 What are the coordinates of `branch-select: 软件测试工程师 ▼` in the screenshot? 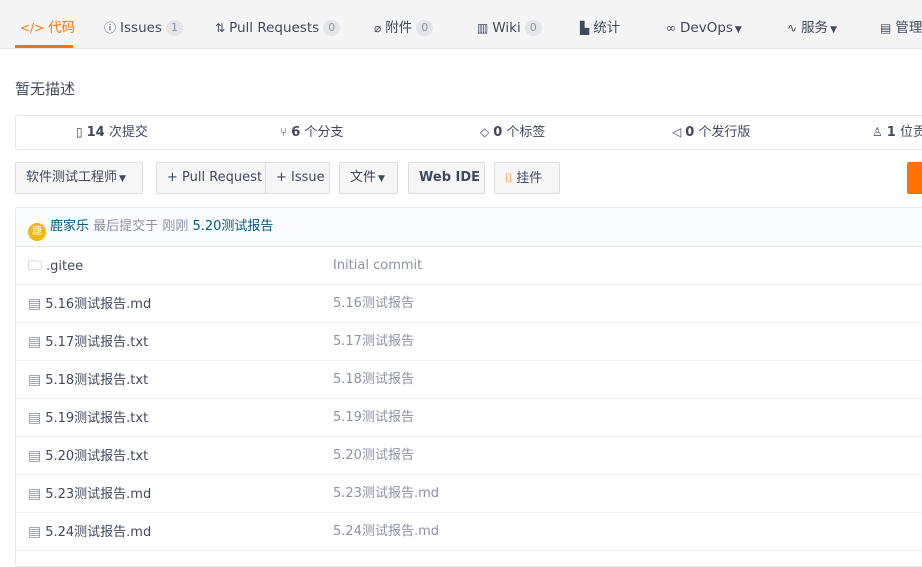 It's located at (79, 178).